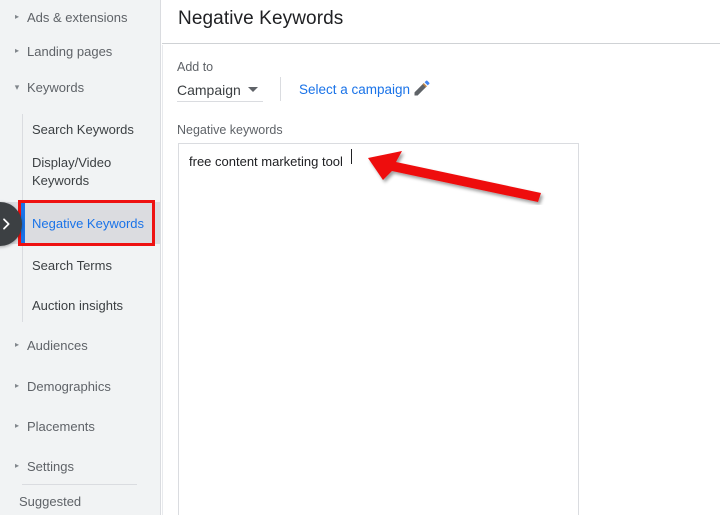  I want to click on sidebar-item-landing-pages: ▸ Landing pages, so click(80, 51).